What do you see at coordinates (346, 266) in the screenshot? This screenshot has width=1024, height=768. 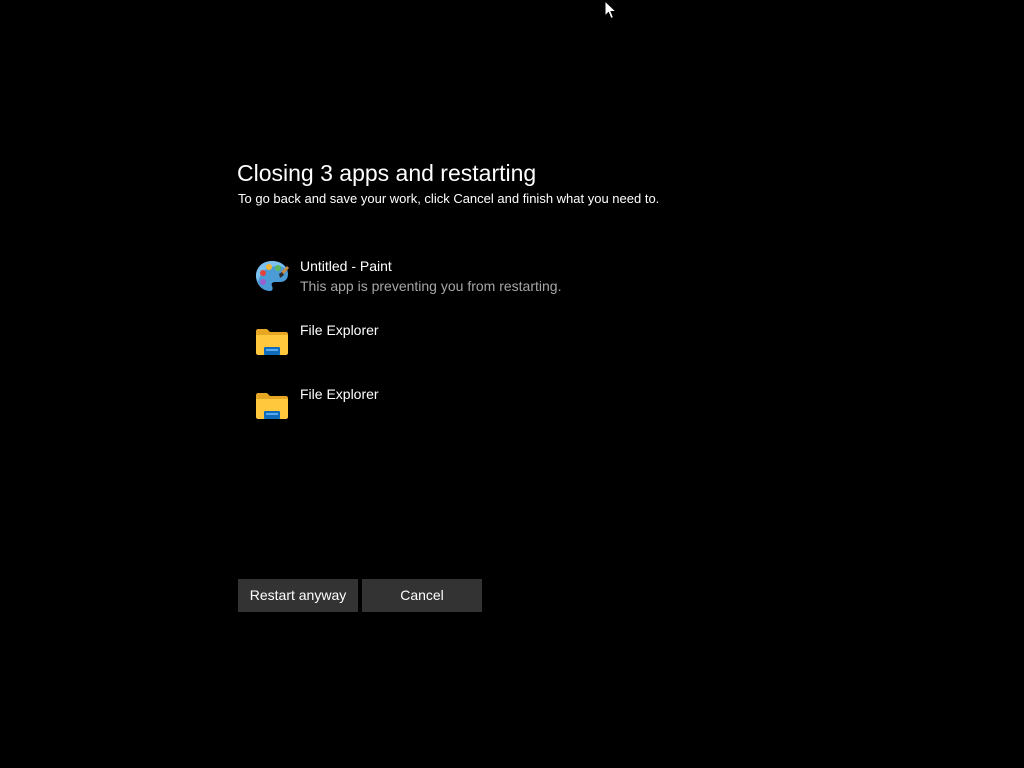 I see `app-name: Untitled - Paint` at bounding box center [346, 266].